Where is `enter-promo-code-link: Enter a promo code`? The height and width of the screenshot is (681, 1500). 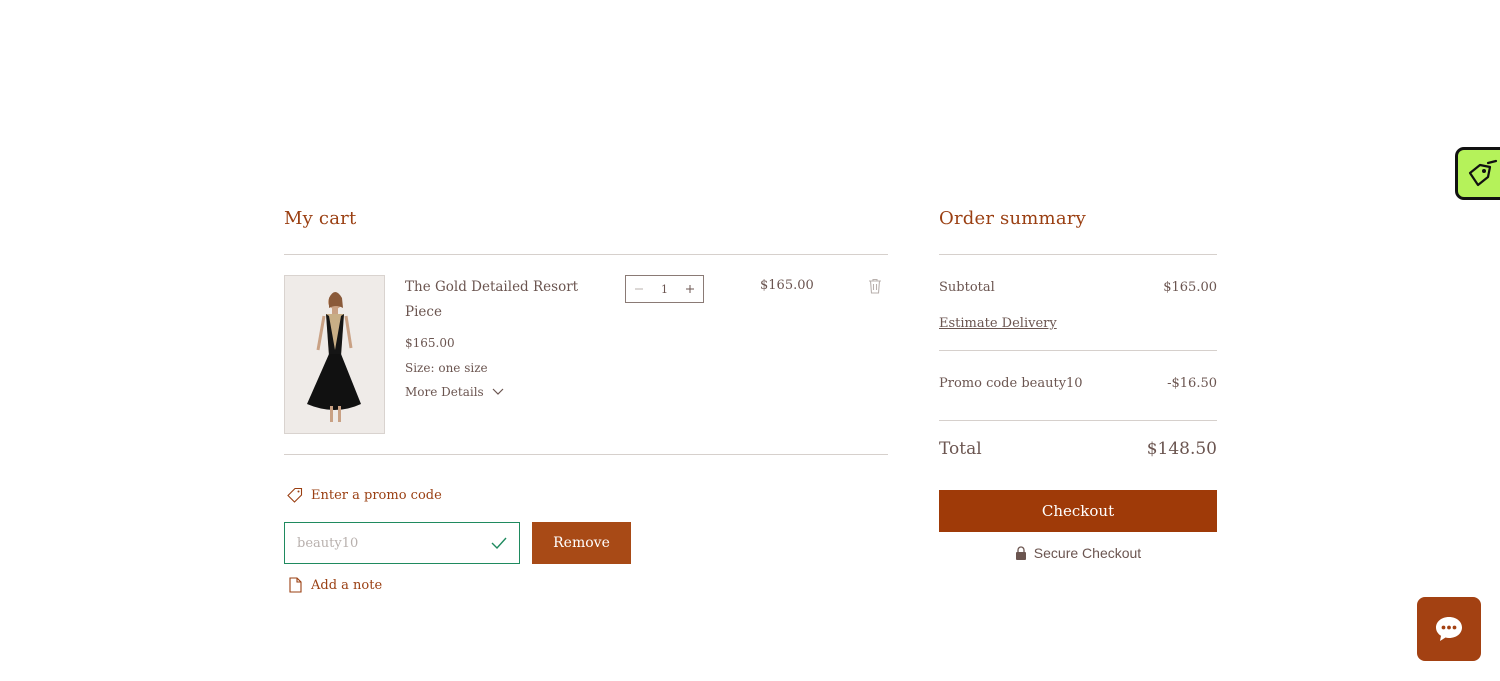
enter-promo-code-link: Enter a promo code is located at coordinates (364, 495).